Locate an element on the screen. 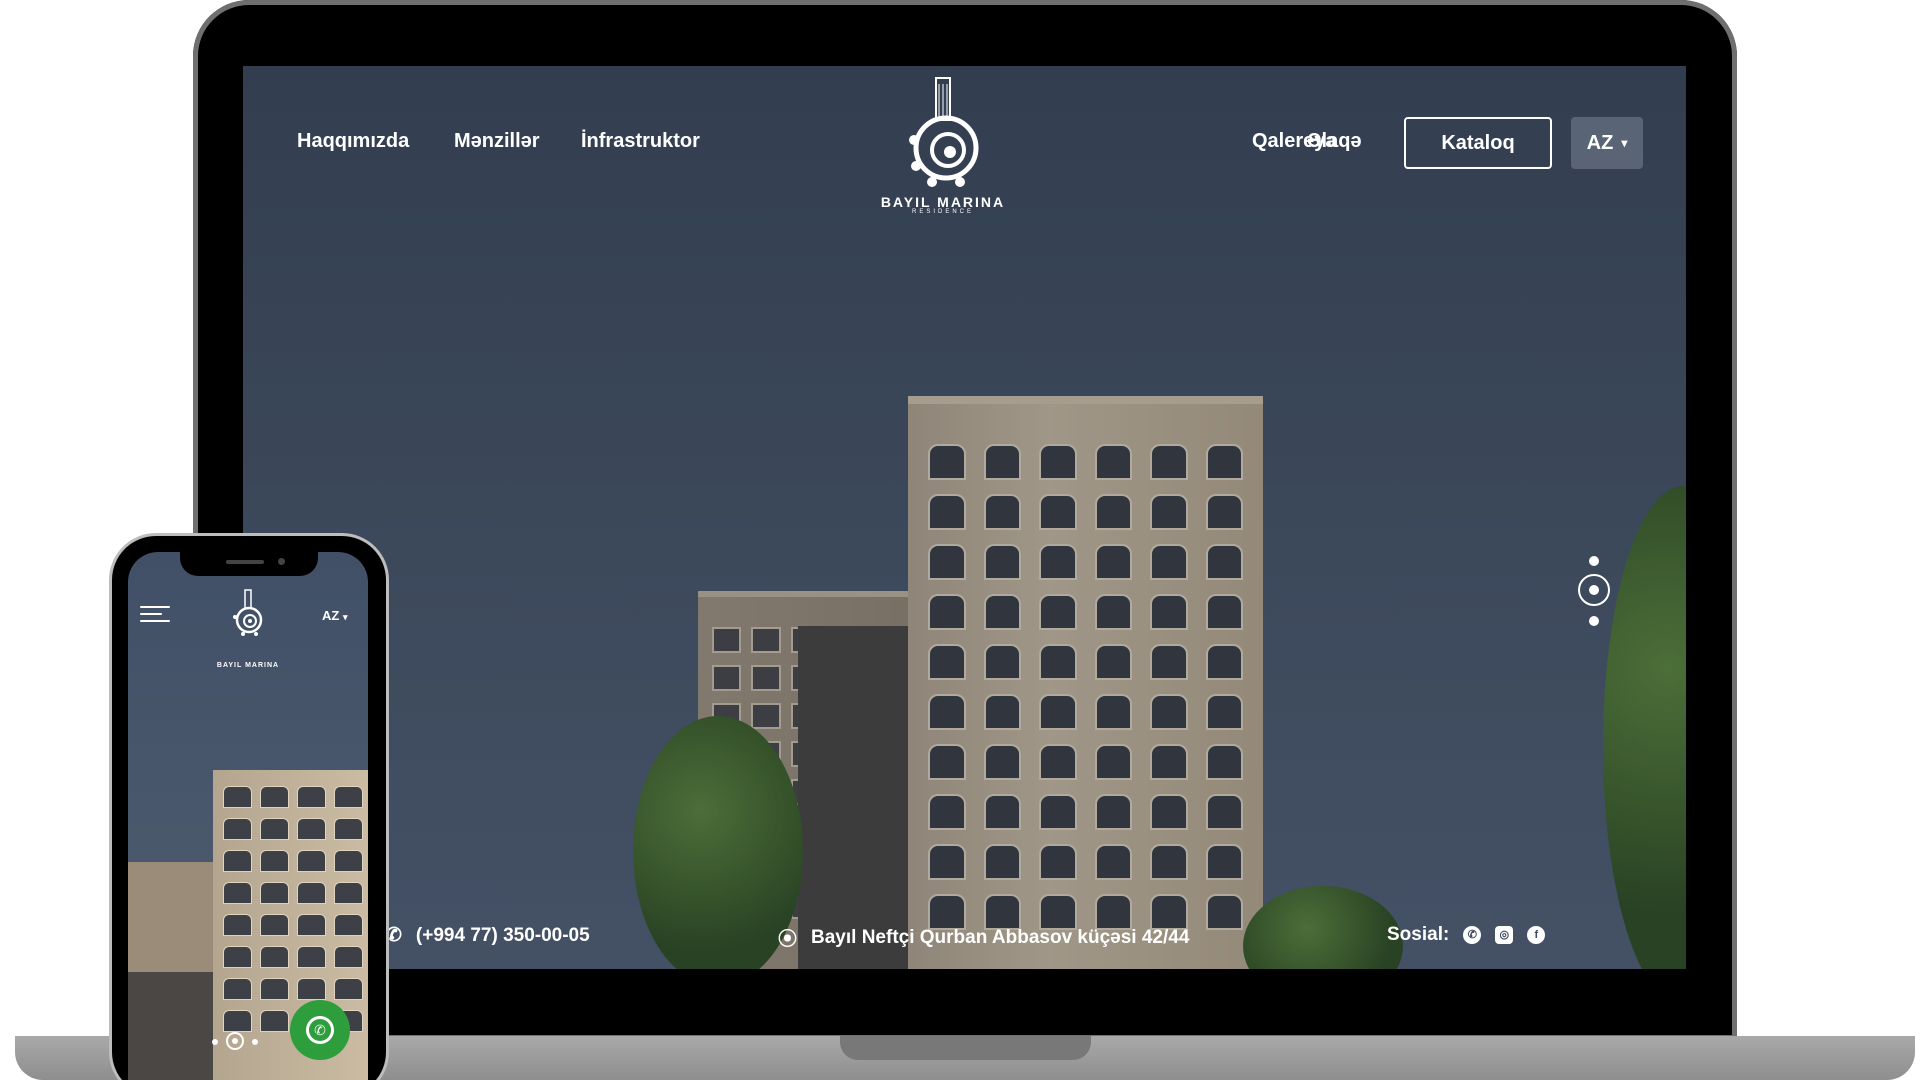 This screenshot has height=1080, width=1920. brand-logo: BAYIL MARINA RESIDENCE is located at coordinates (943, 144).